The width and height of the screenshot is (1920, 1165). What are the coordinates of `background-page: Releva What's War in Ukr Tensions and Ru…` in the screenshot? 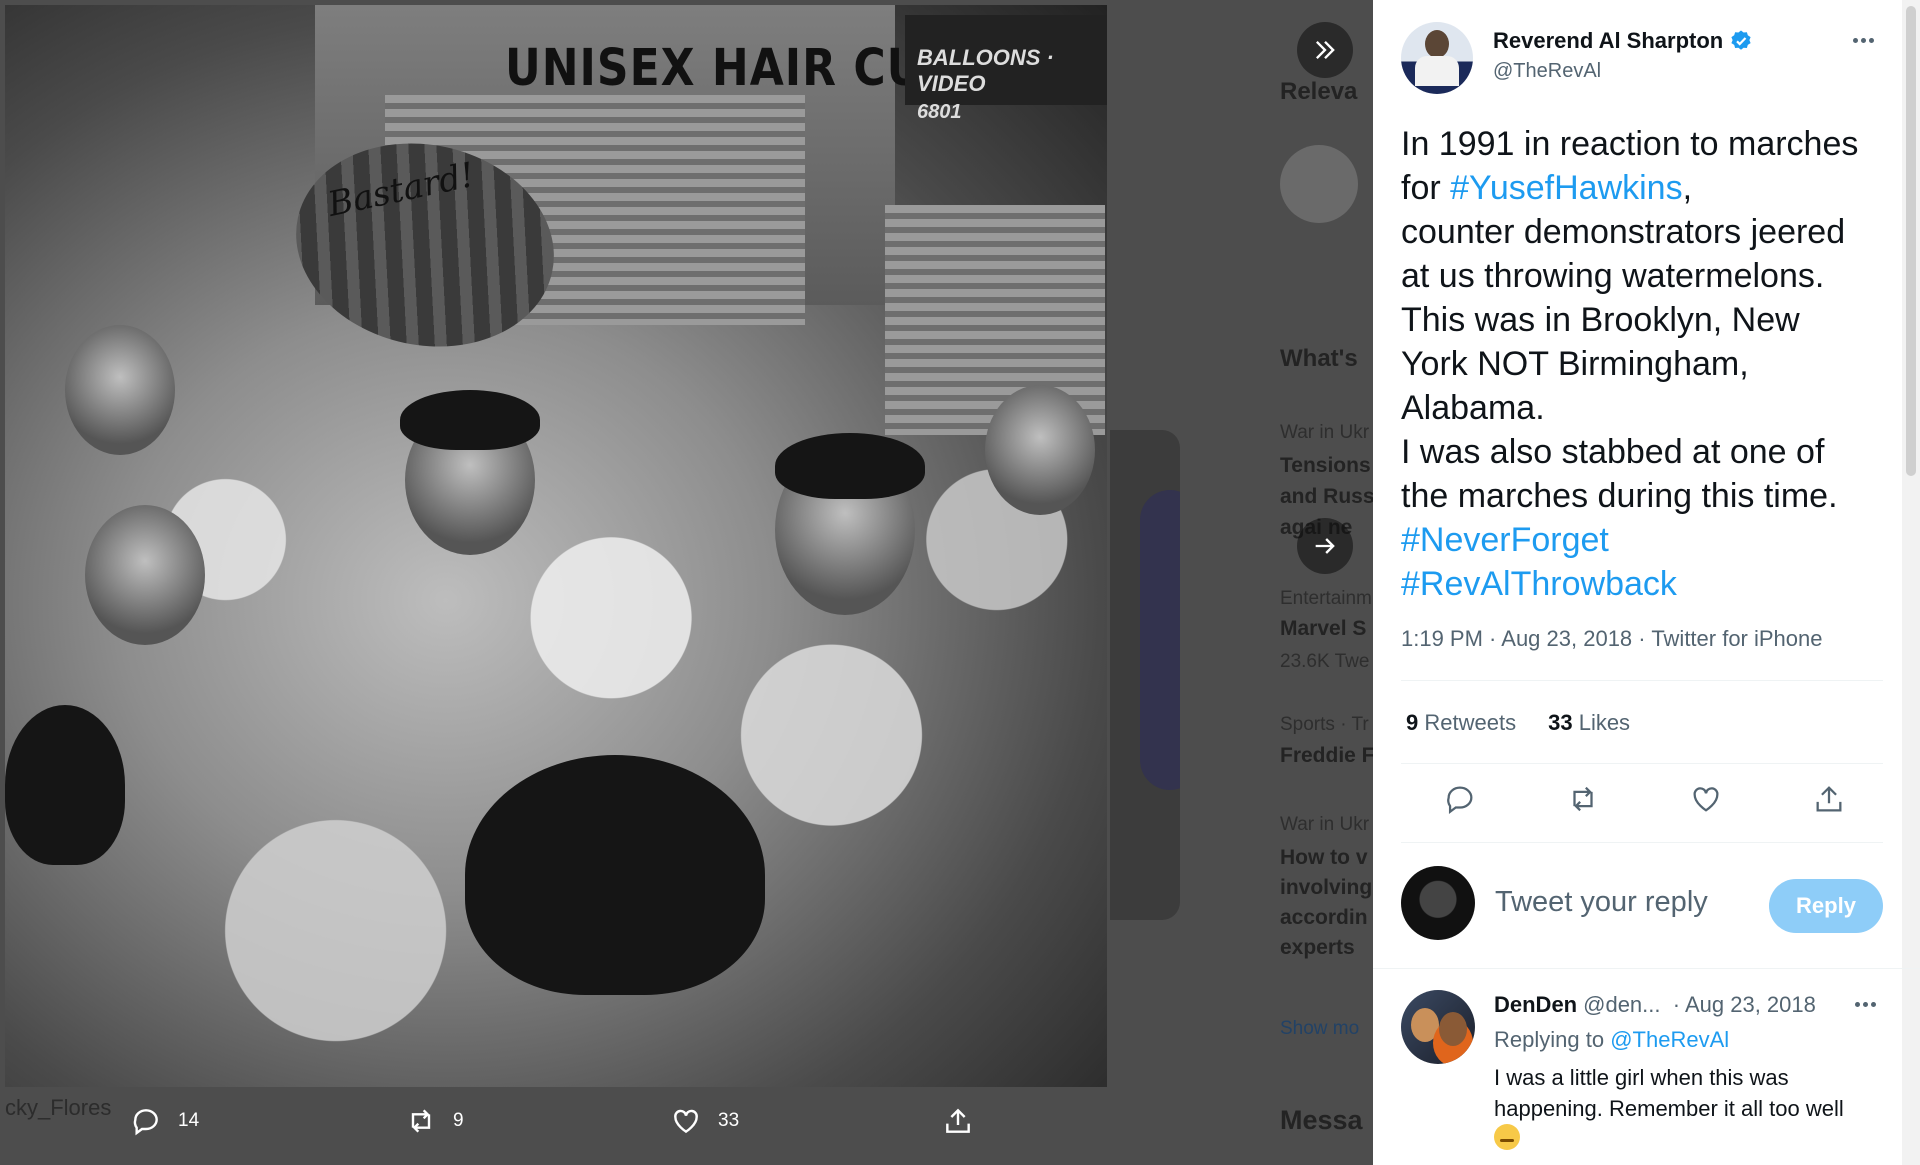 It's located at (1310, 582).